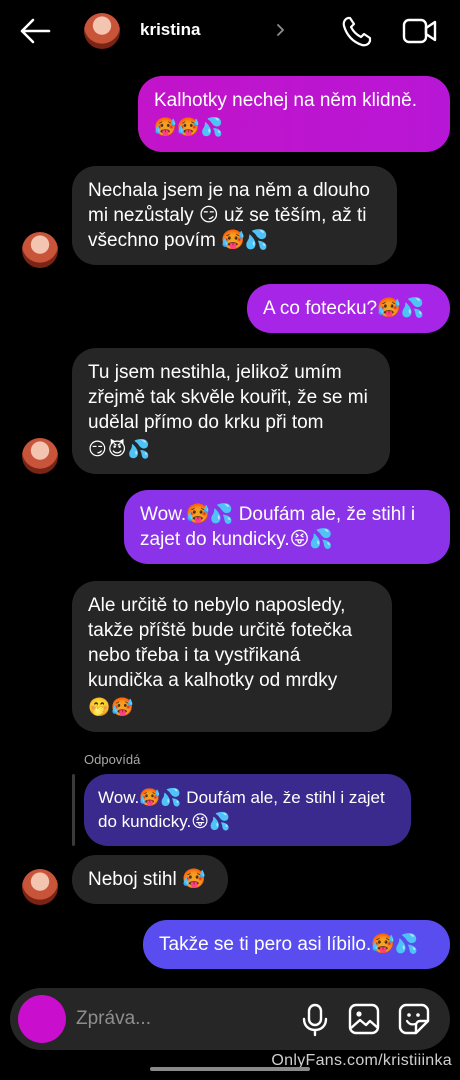  What do you see at coordinates (111, 707) in the screenshot?
I see `message-emoji: 🤭🥵` at bounding box center [111, 707].